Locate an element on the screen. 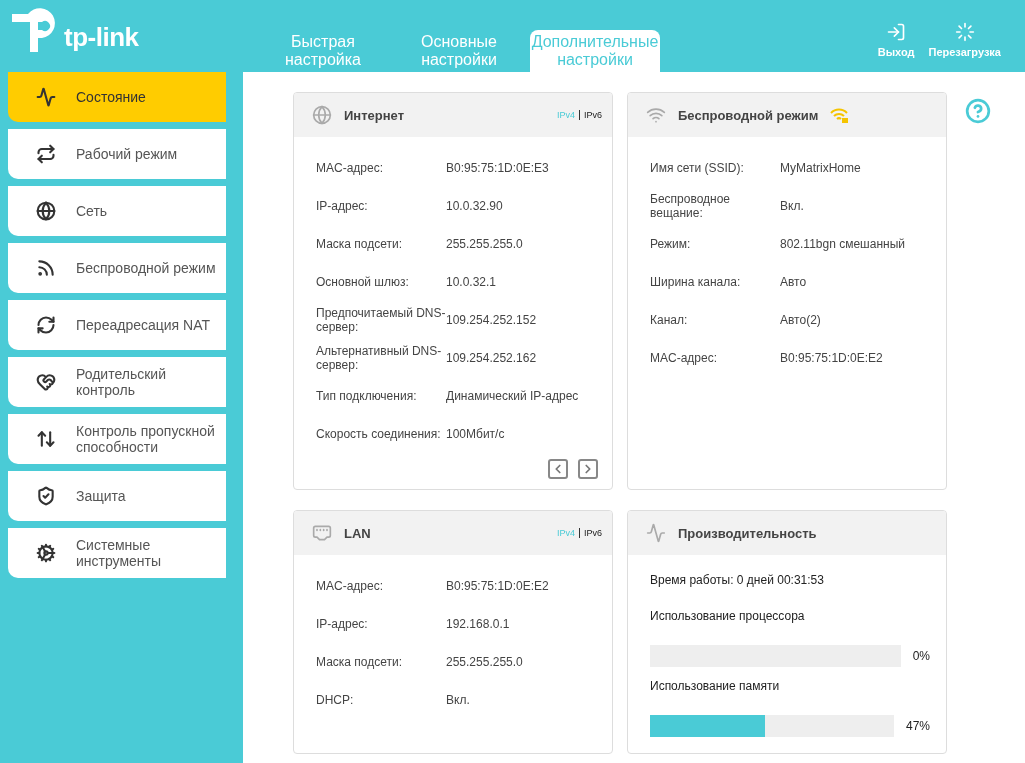 This screenshot has width=1025, height=763. card-title: Интернет is located at coordinates (374, 115).